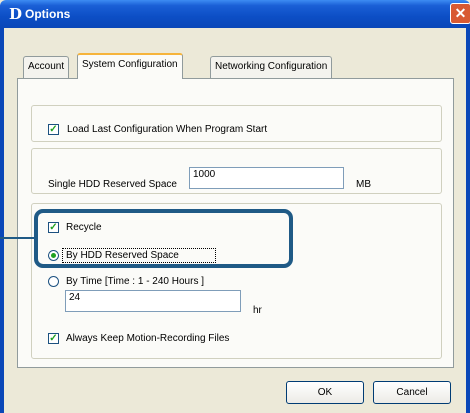  I want to click on tab-networking-configuration: Networking Configuration, so click(271, 67).